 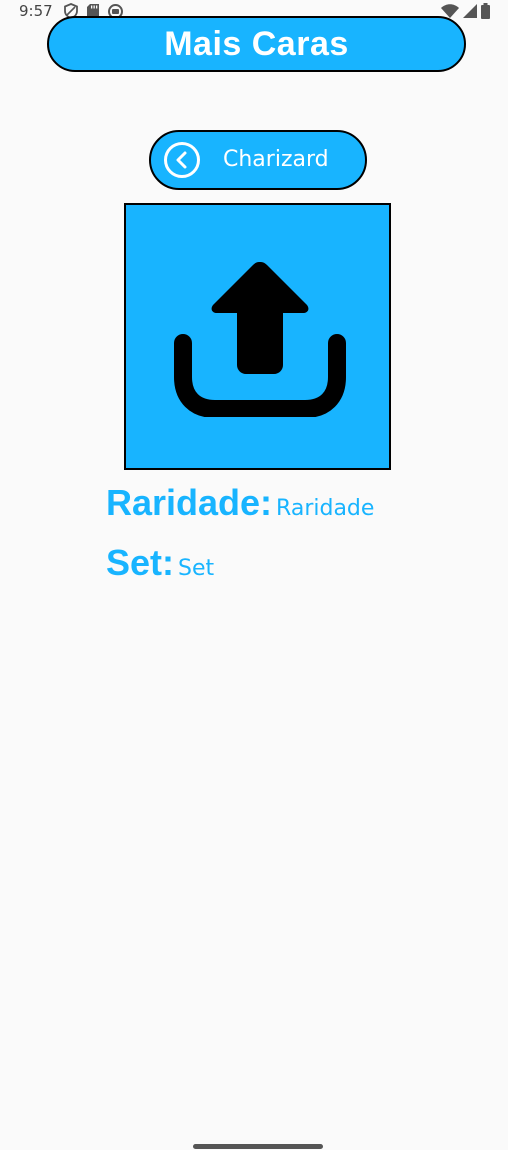 What do you see at coordinates (470, 11) in the screenshot?
I see `signal-icon` at bounding box center [470, 11].